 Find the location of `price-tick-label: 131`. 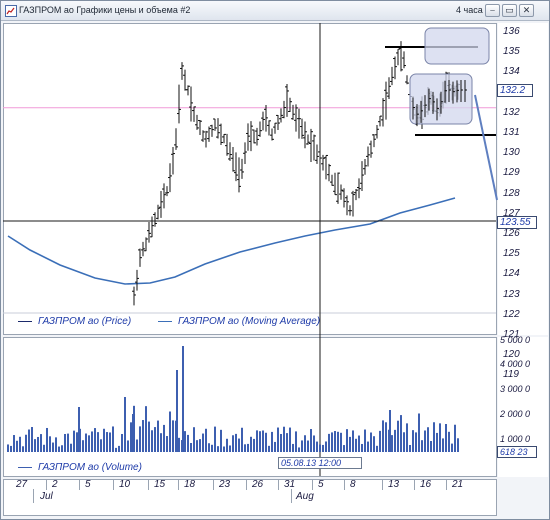

price-tick-label: 131 is located at coordinates (511, 132).